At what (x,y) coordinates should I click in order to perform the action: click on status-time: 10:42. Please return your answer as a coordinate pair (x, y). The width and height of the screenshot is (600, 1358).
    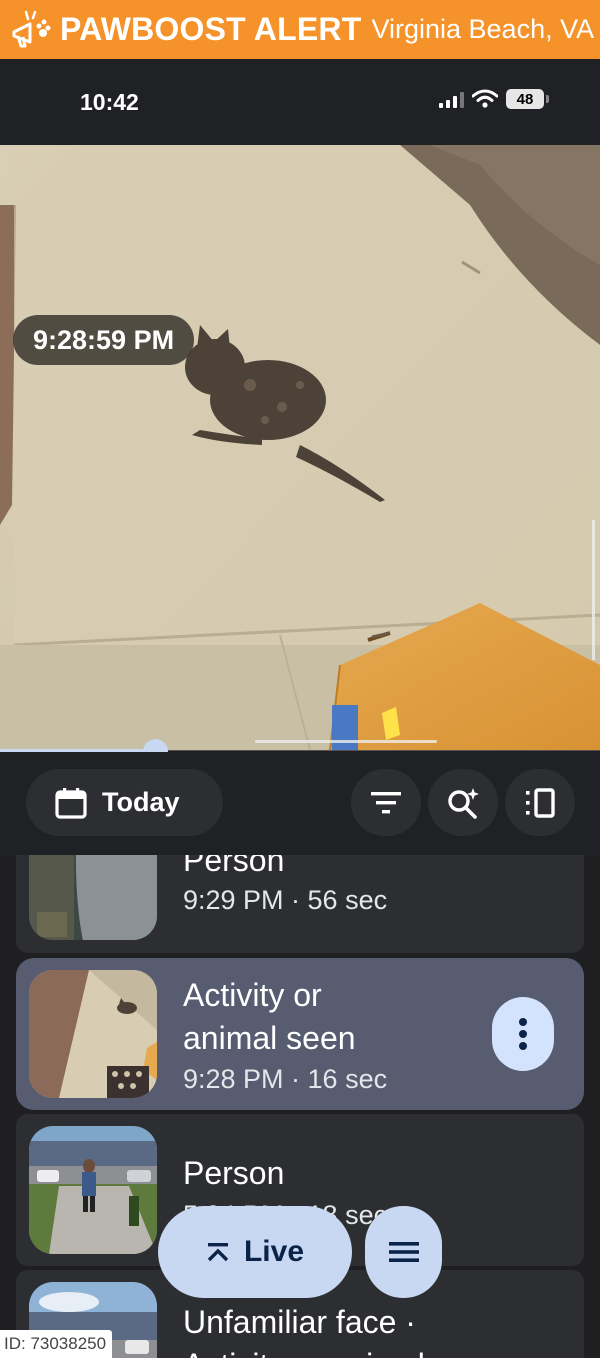
    Looking at the image, I should click on (109, 102).